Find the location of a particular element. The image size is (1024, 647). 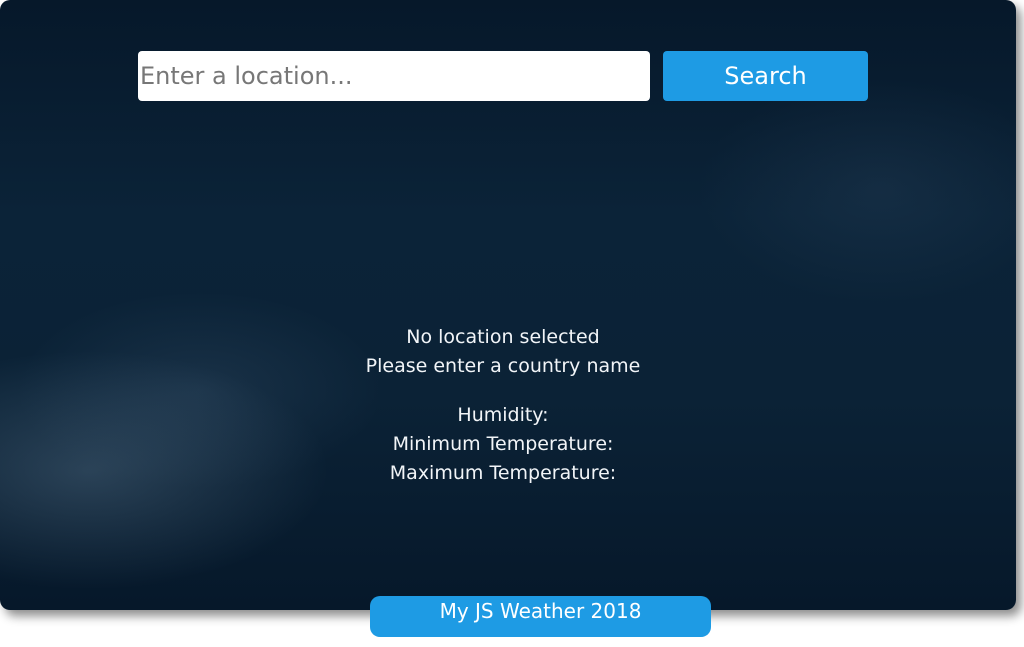

location-hint-text: Please enter a country name is located at coordinates (503, 366).